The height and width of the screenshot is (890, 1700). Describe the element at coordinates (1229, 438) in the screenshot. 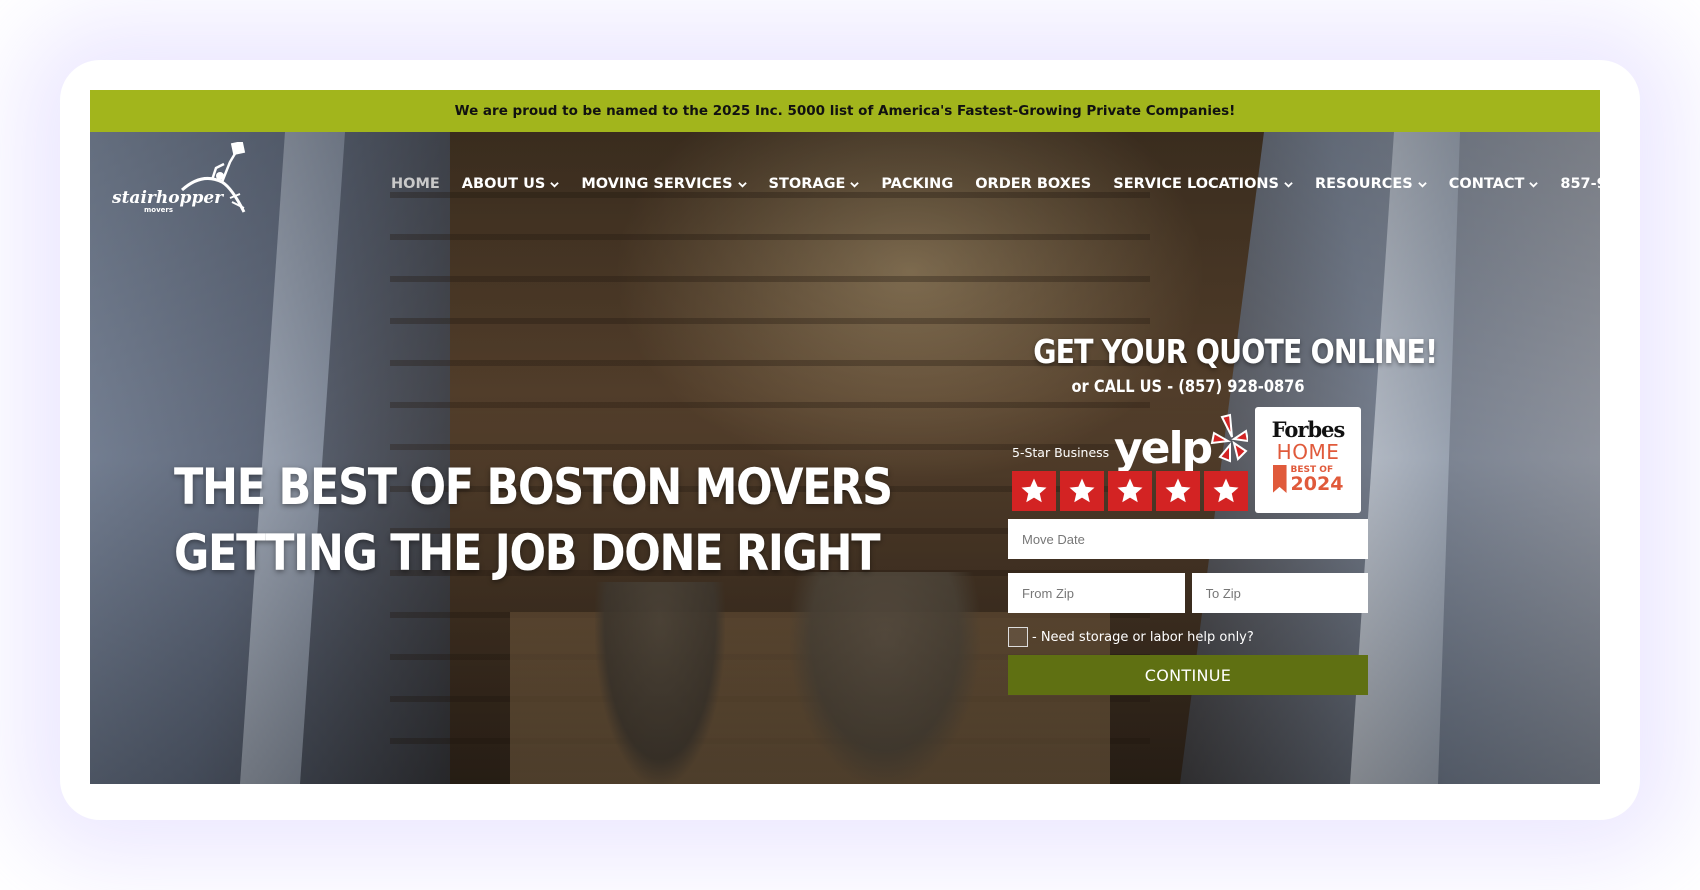

I see `yelp-burst-icon` at that location.